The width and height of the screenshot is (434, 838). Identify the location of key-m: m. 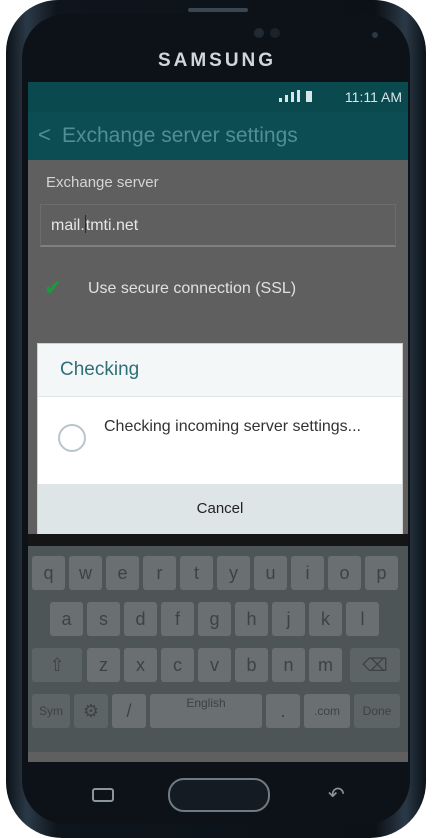
(325, 665).